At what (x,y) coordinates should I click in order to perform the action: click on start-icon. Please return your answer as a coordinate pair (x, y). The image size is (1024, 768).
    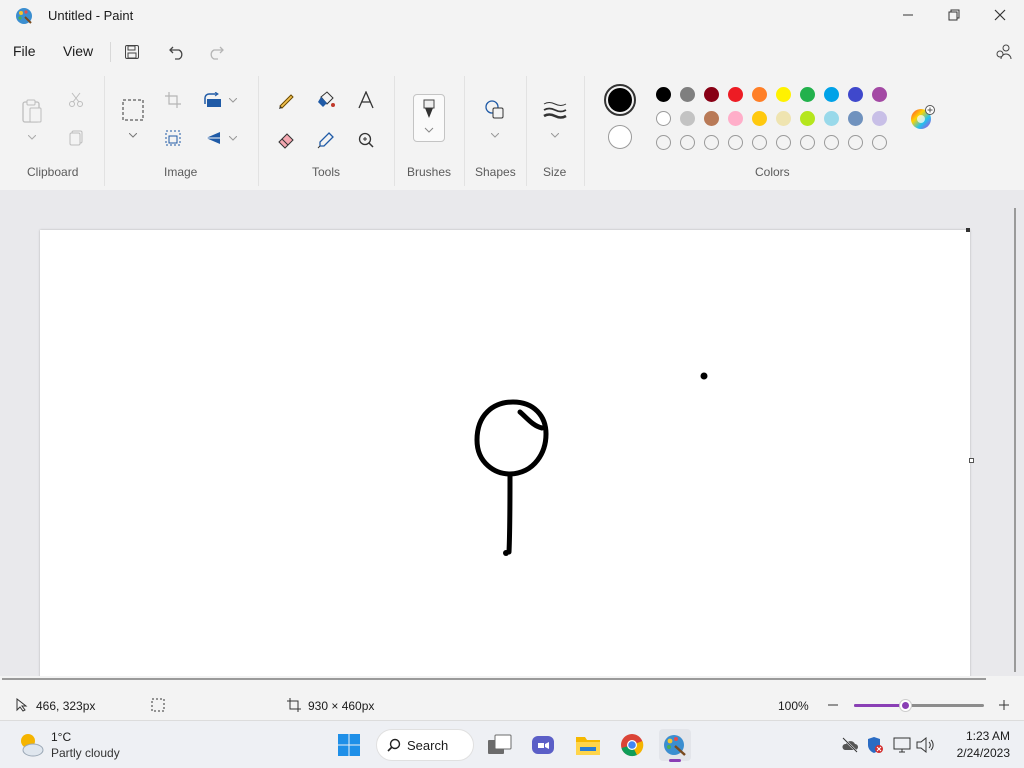
    Looking at the image, I should click on (349, 745).